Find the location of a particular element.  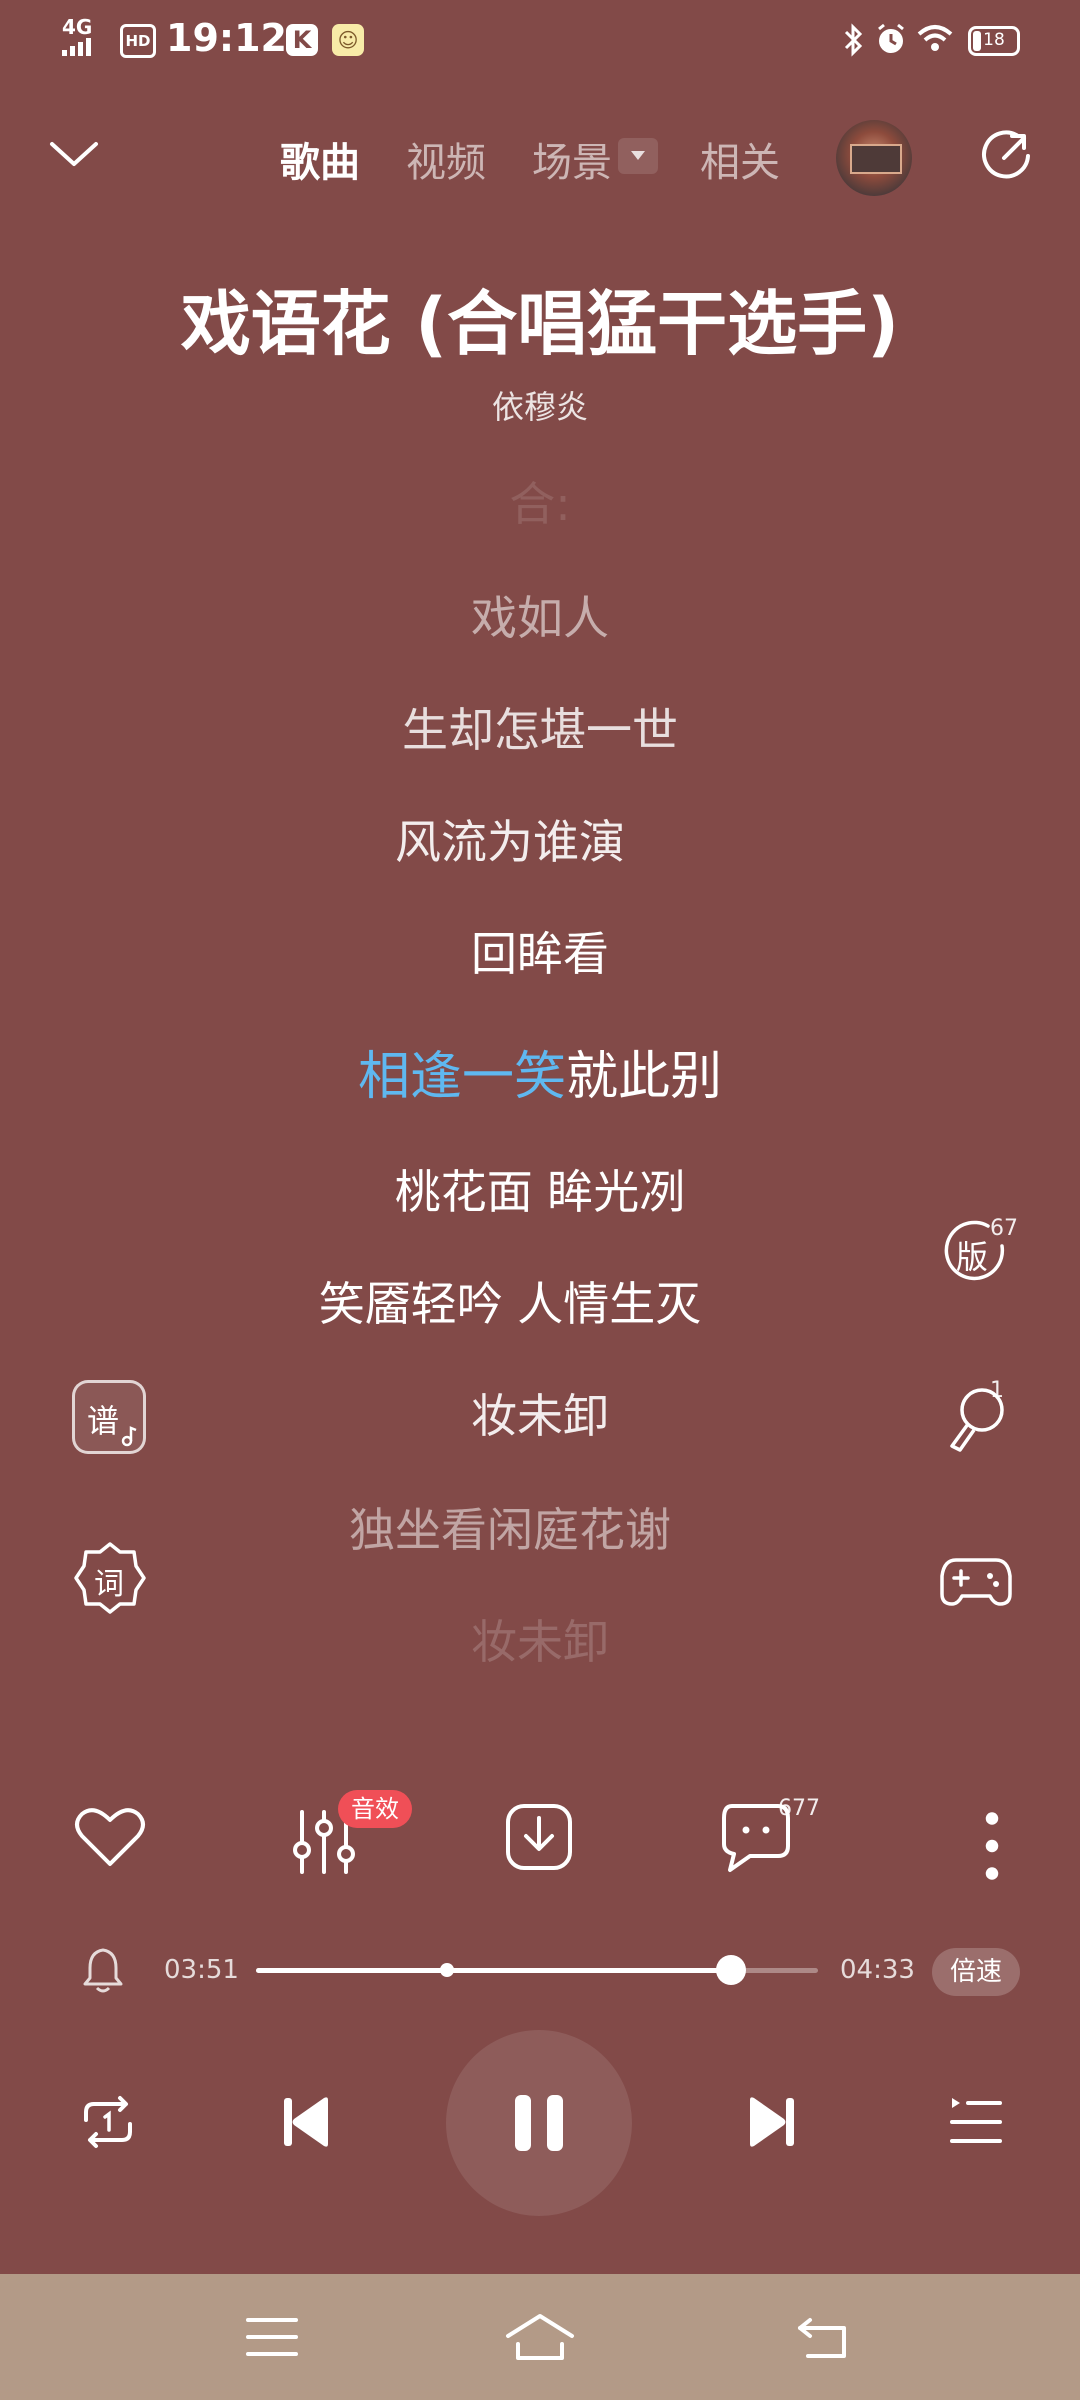

playlist-icon is located at coordinates (976, 2122).